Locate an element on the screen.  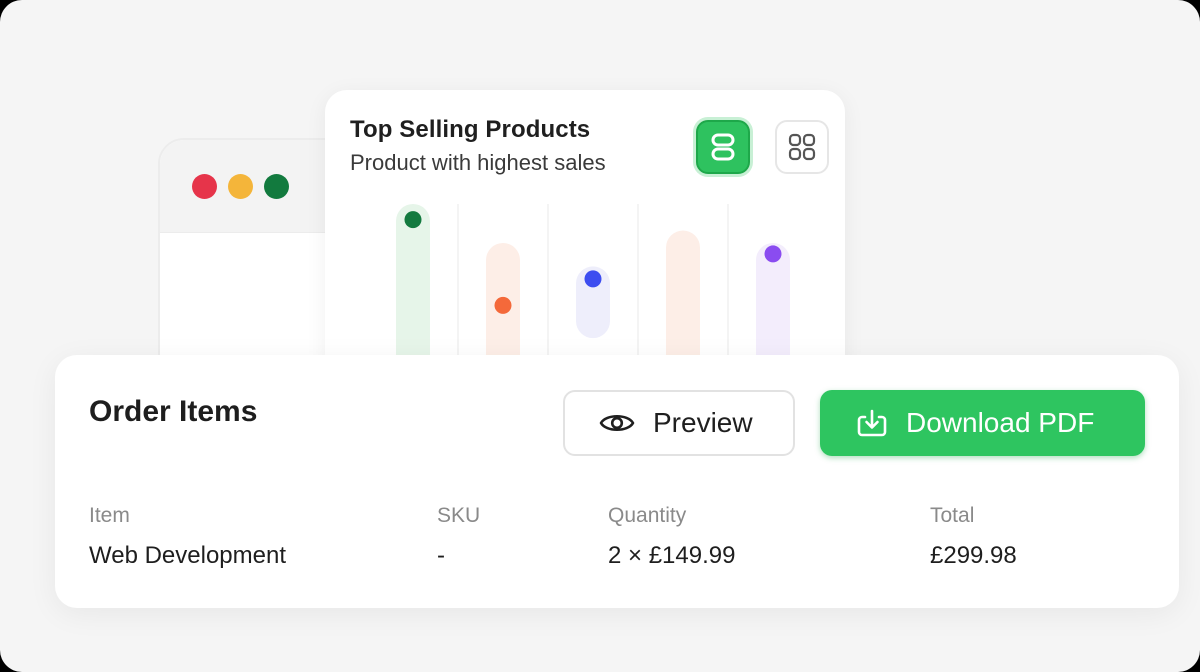
chart-title: Top Selling Products is located at coordinates (470, 129).